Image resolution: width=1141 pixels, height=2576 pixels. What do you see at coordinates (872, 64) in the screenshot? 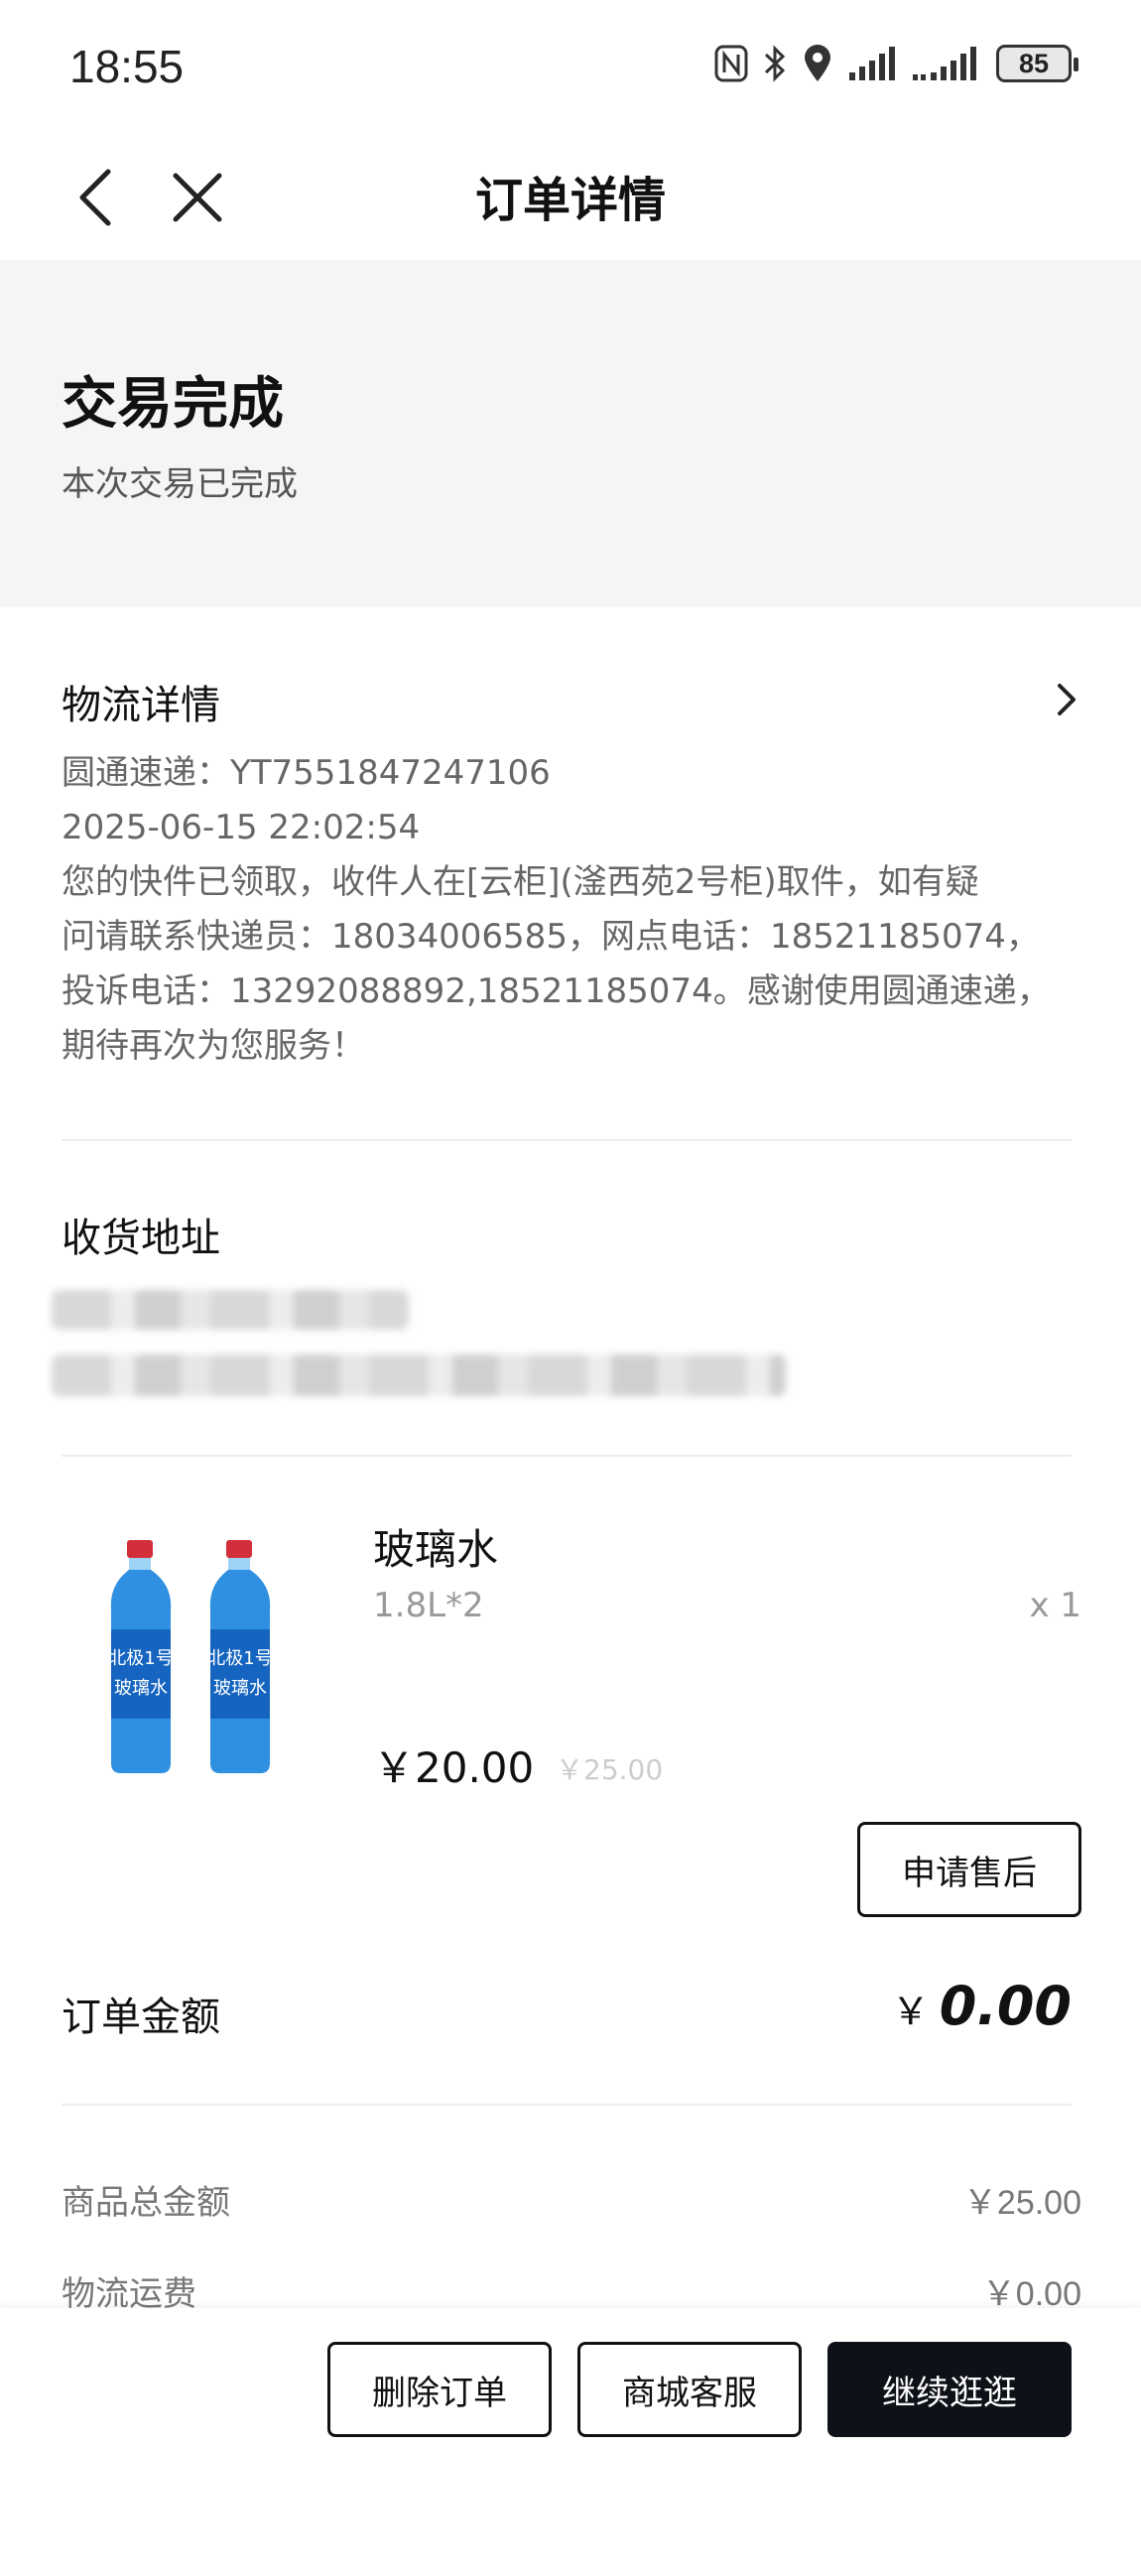
I see `signal-icon` at bounding box center [872, 64].